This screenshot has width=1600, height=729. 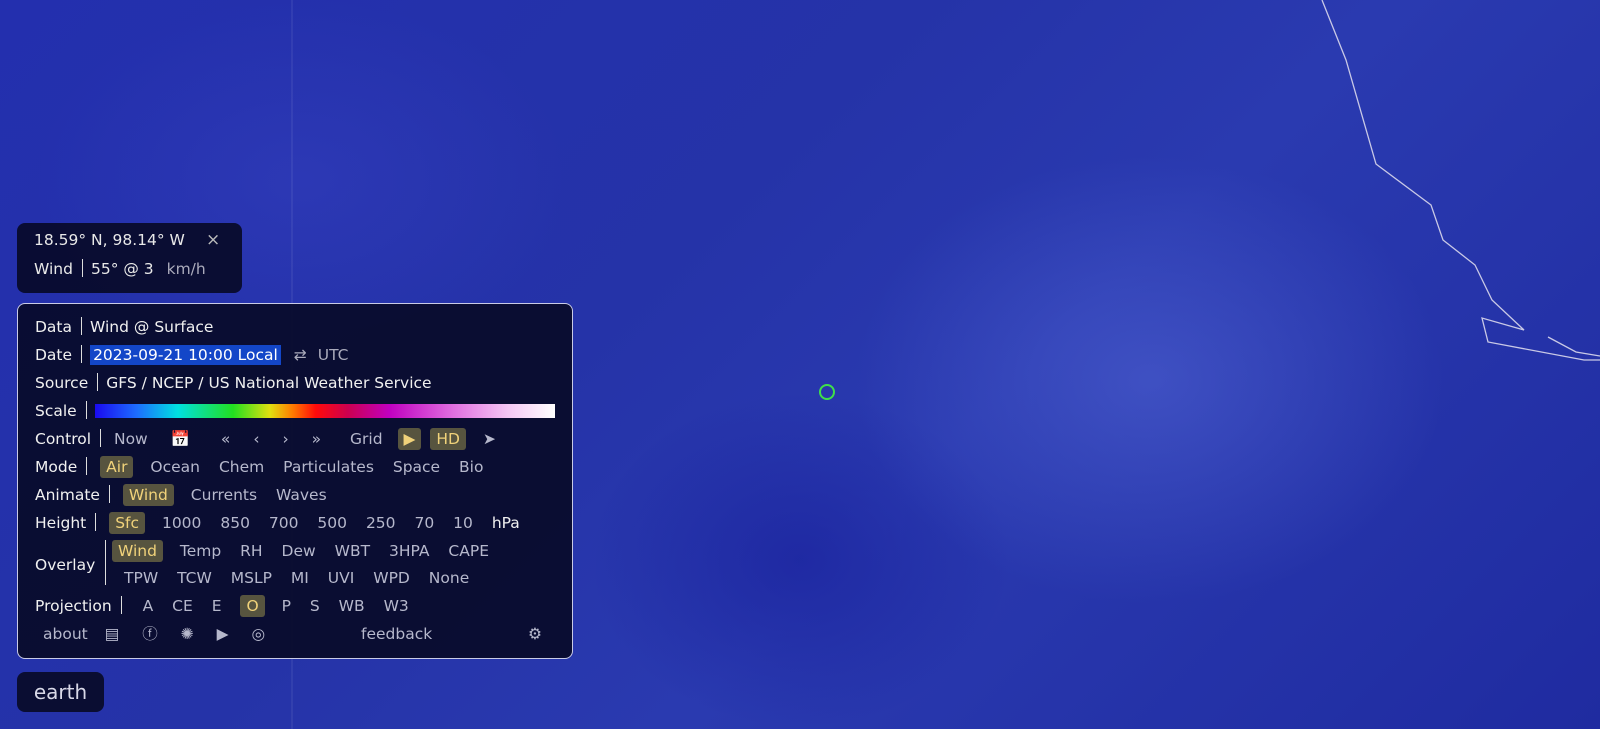 What do you see at coordinates (129, 258) in the screenshot?
I see `location-panel: 18.59° N, 98.14° W × Wind 55° @ 3 km/h` at bounding box center [129, 258].